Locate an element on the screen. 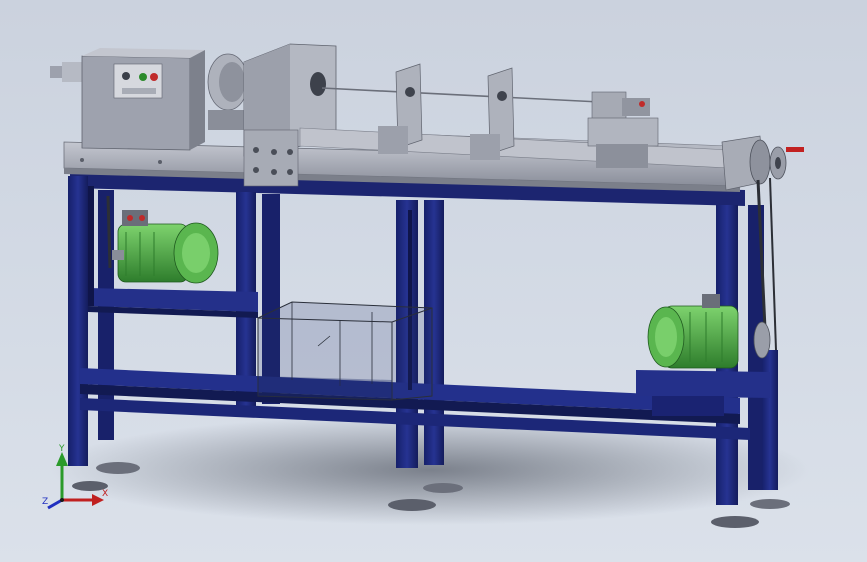  end-pulley-assembly is located at coordinates (762, 163).